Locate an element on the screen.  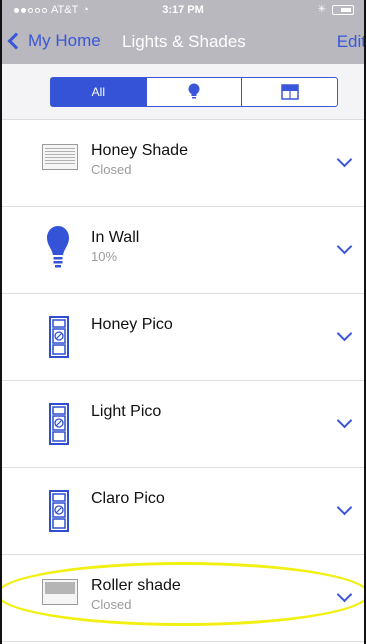
back-button-label: My Home is located at coordinates (64, 40).